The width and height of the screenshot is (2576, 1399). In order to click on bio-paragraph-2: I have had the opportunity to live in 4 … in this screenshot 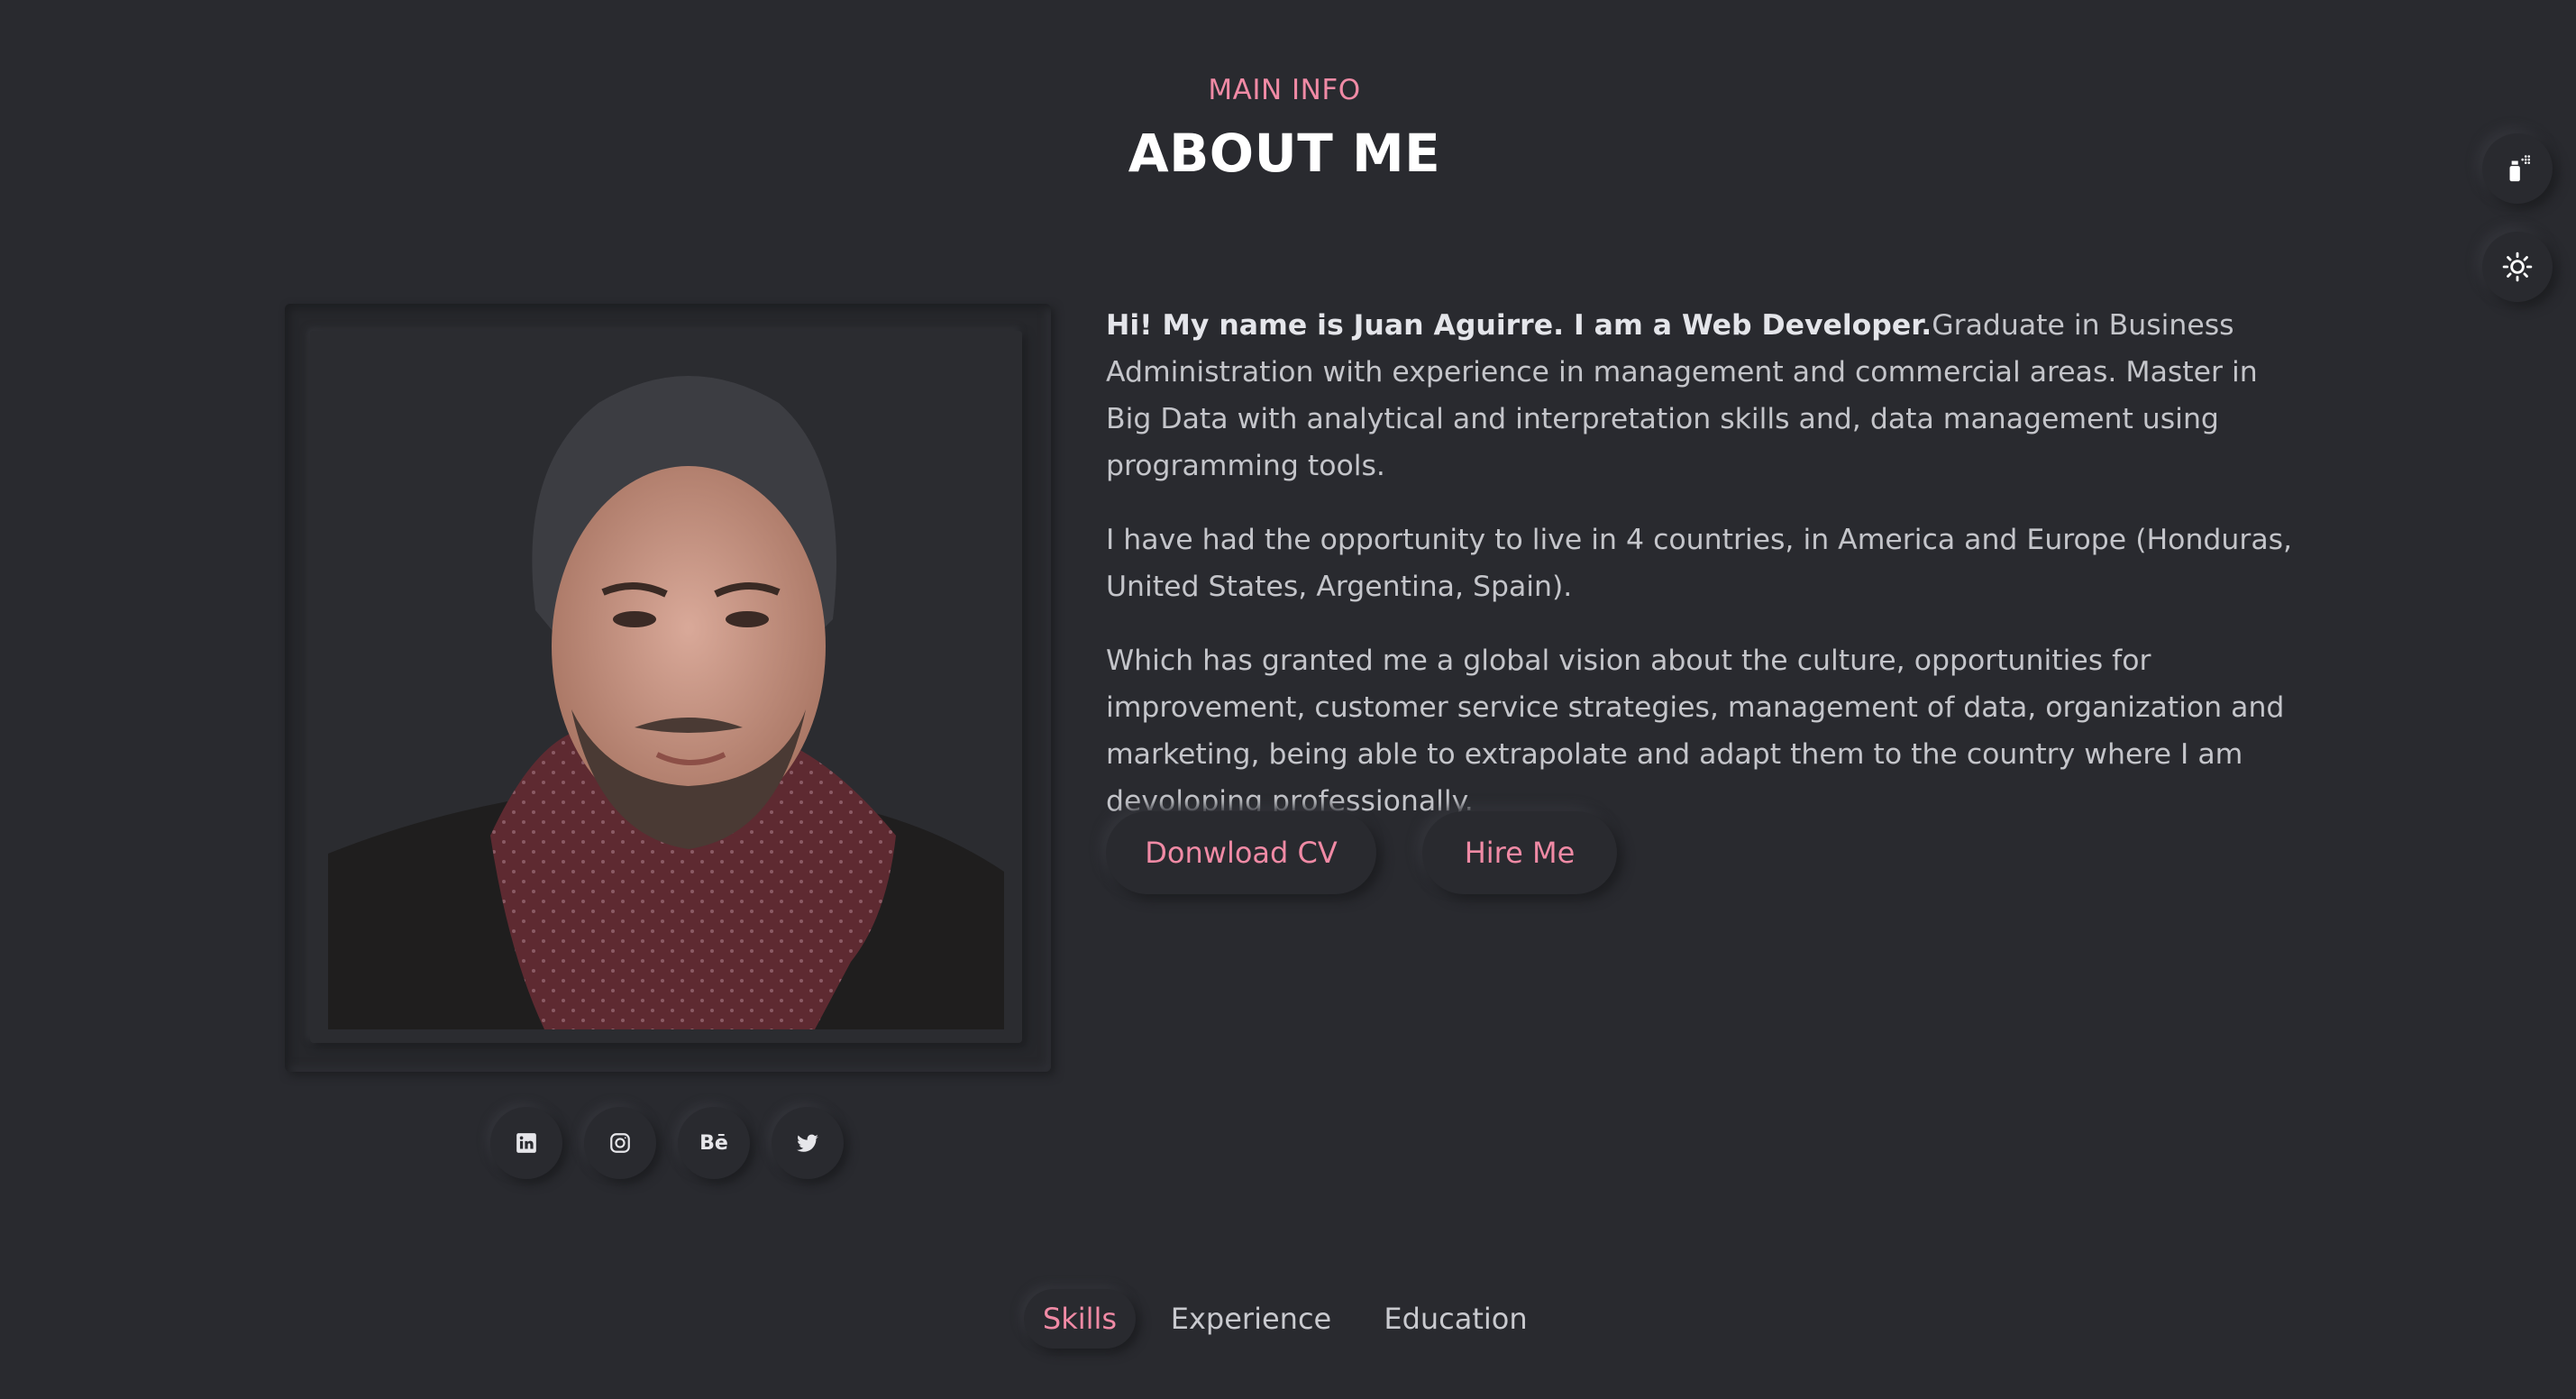, I will do `click(1699, 563)`.